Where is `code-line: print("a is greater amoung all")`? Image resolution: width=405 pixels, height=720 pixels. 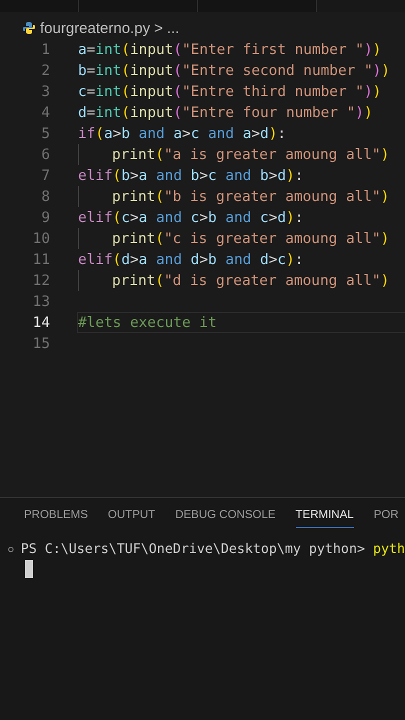 code-line: print("a is greater amoung all") is located at coordinates (251, 154).